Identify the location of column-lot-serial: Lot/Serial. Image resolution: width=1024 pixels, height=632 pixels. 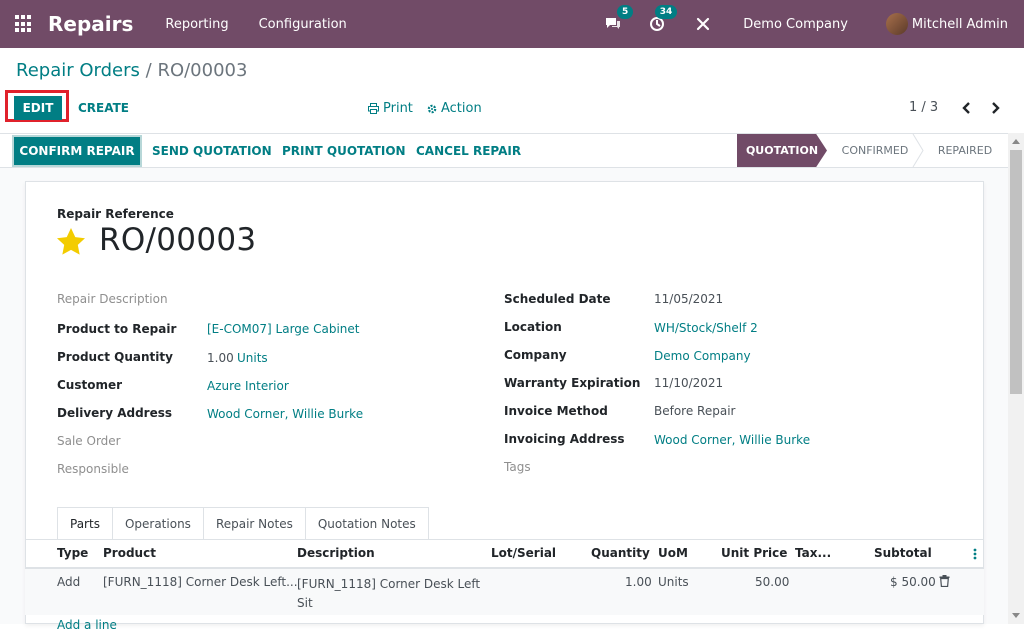
(523, 553).